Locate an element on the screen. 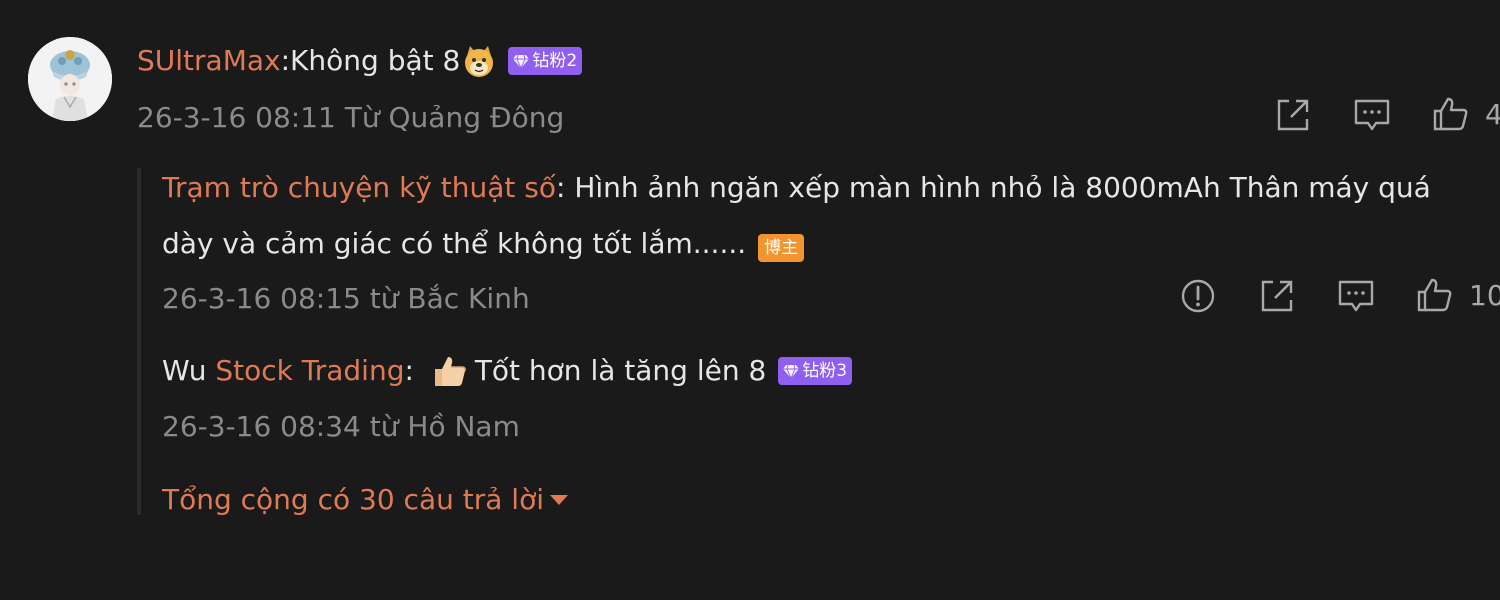 The image size is (1500, 600). comment-text: Không bật 8 is located at coordinates (375, 60).